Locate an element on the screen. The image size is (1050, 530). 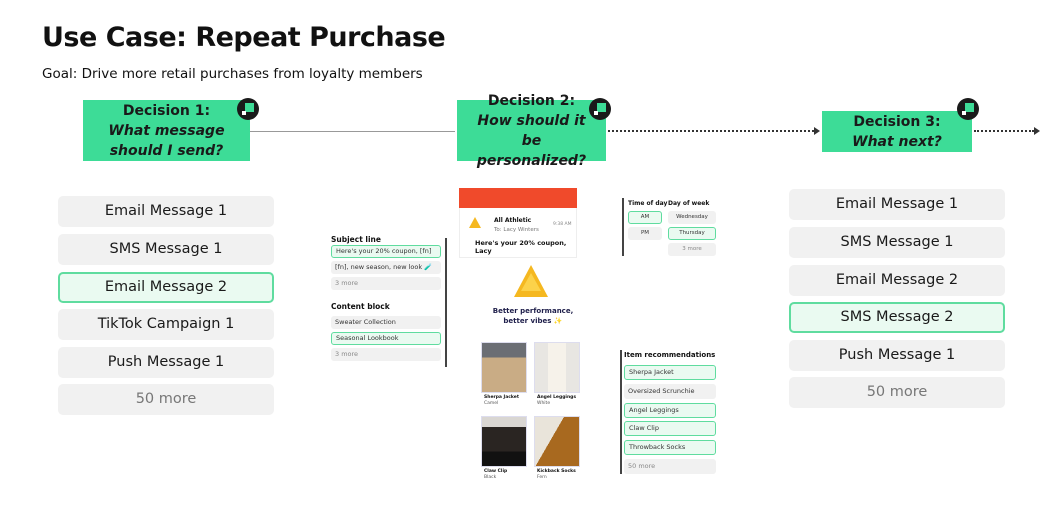
decision-question: What next? is located at coordinates (897, 141).